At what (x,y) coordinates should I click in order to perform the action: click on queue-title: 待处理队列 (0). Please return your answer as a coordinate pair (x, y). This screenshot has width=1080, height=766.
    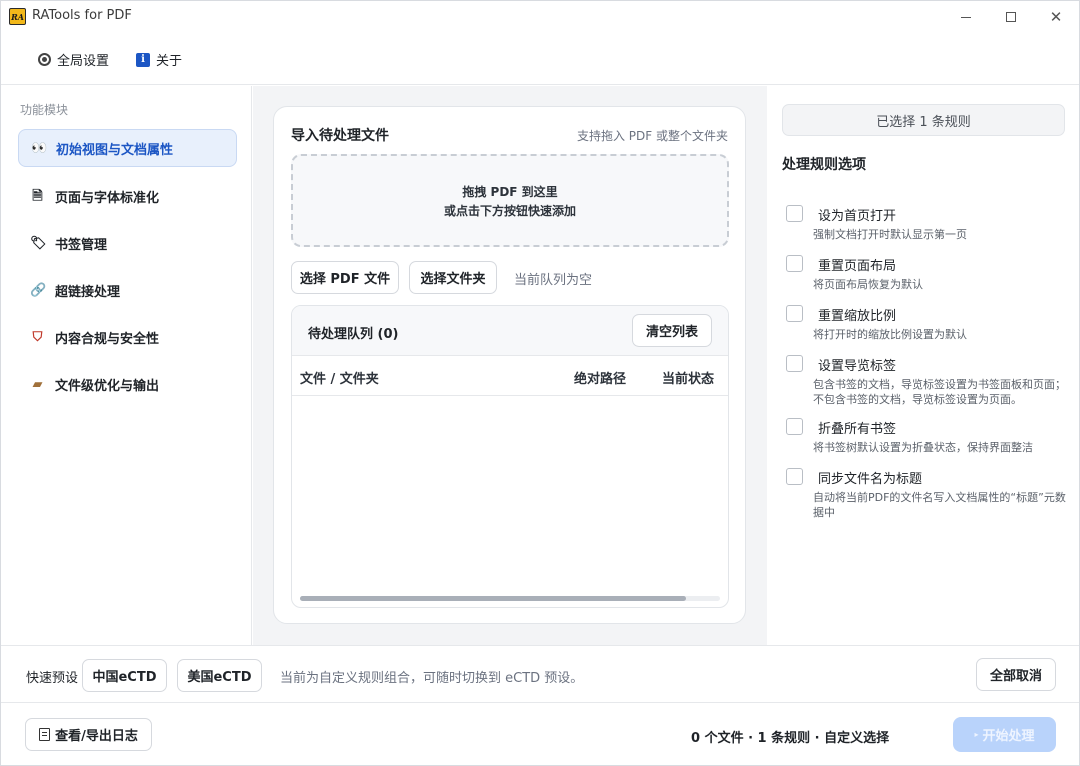
    Looking at the image, I should click on (353, 334).